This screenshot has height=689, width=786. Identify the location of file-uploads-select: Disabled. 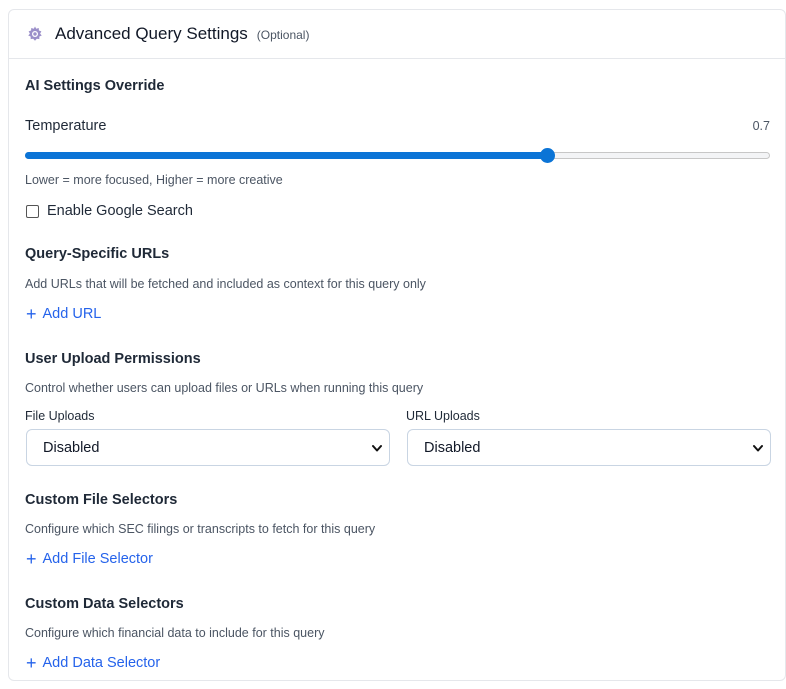
(208, 447).